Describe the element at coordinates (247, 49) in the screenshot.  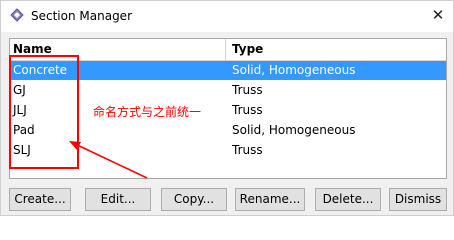
I see `column-header-type: Type` at that location.